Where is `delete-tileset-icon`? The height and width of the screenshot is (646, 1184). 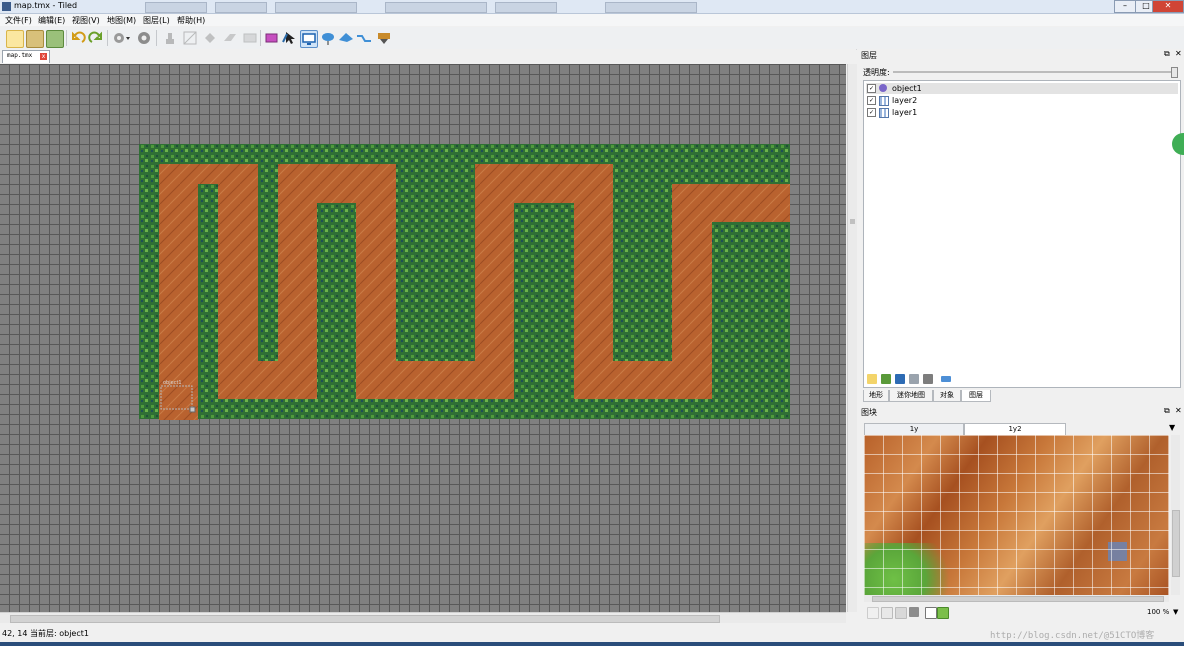
delete-tileset-icon is located at coordinates (914, 612).